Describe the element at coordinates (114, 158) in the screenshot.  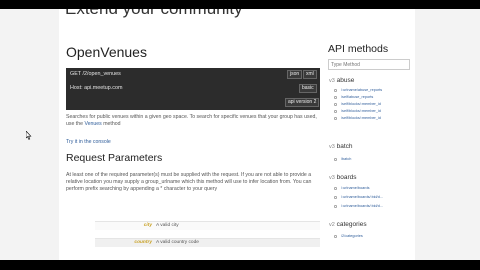
I see `request-params-heading: Request Parameters` at that location.